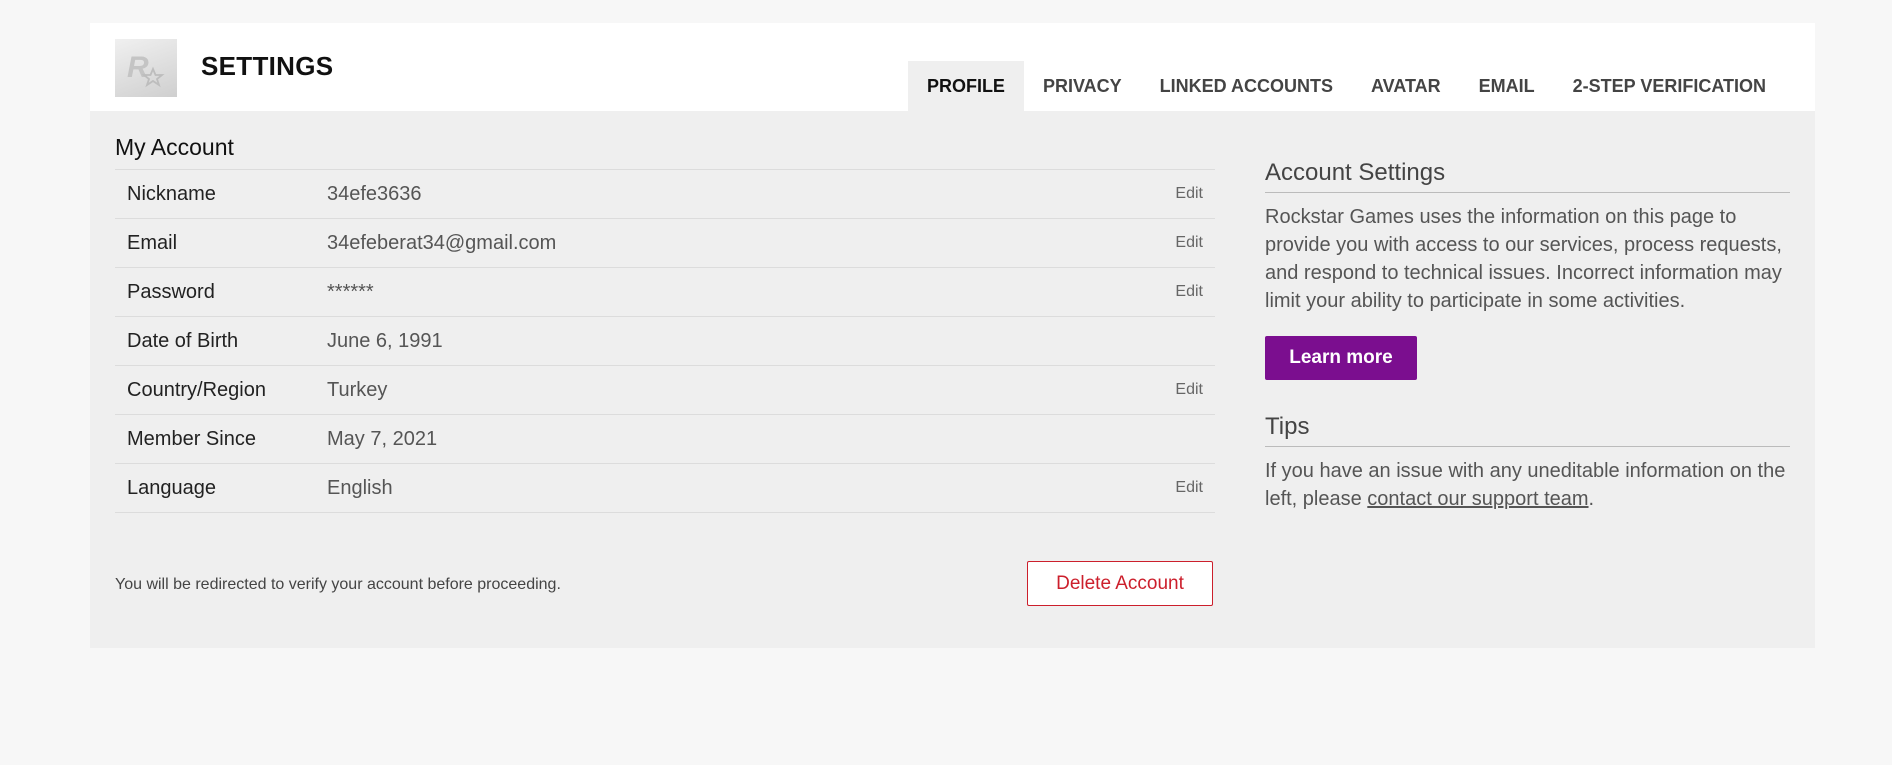 Image resolution: width=1892 pixels, height=765 pixels. I want to click on account-row-date-of-birth: Date of Birth June 6, 1991, so click(665, 342).